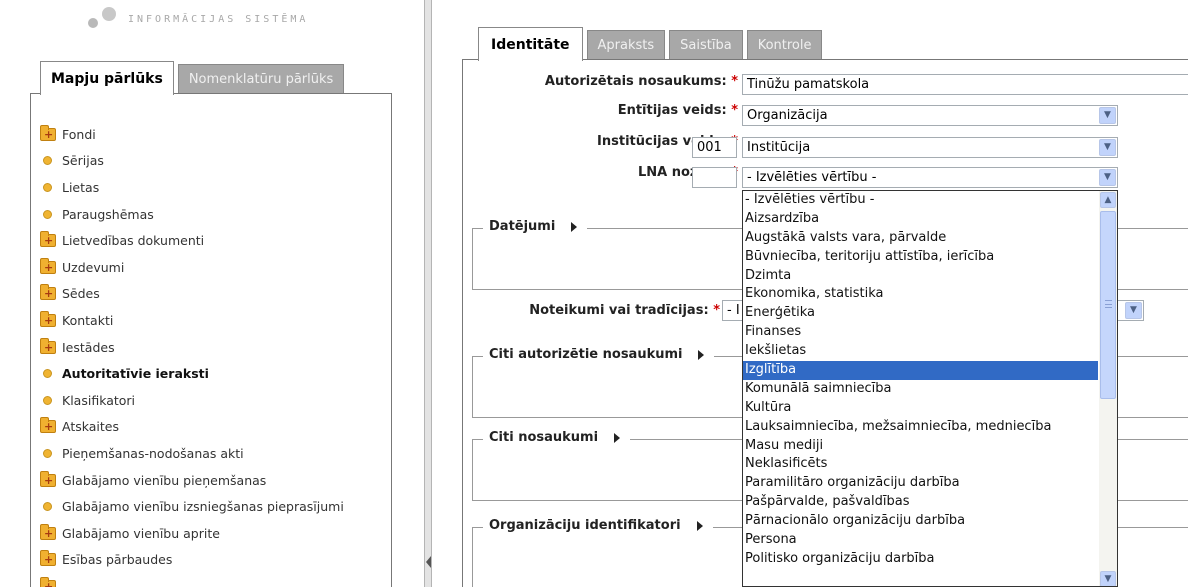 The width and height of the screenshot is (1188, 587). Describe the element at coordinates (1108, 200) in the screenshot. I see `scroll-up-icon: ▲` at that location.